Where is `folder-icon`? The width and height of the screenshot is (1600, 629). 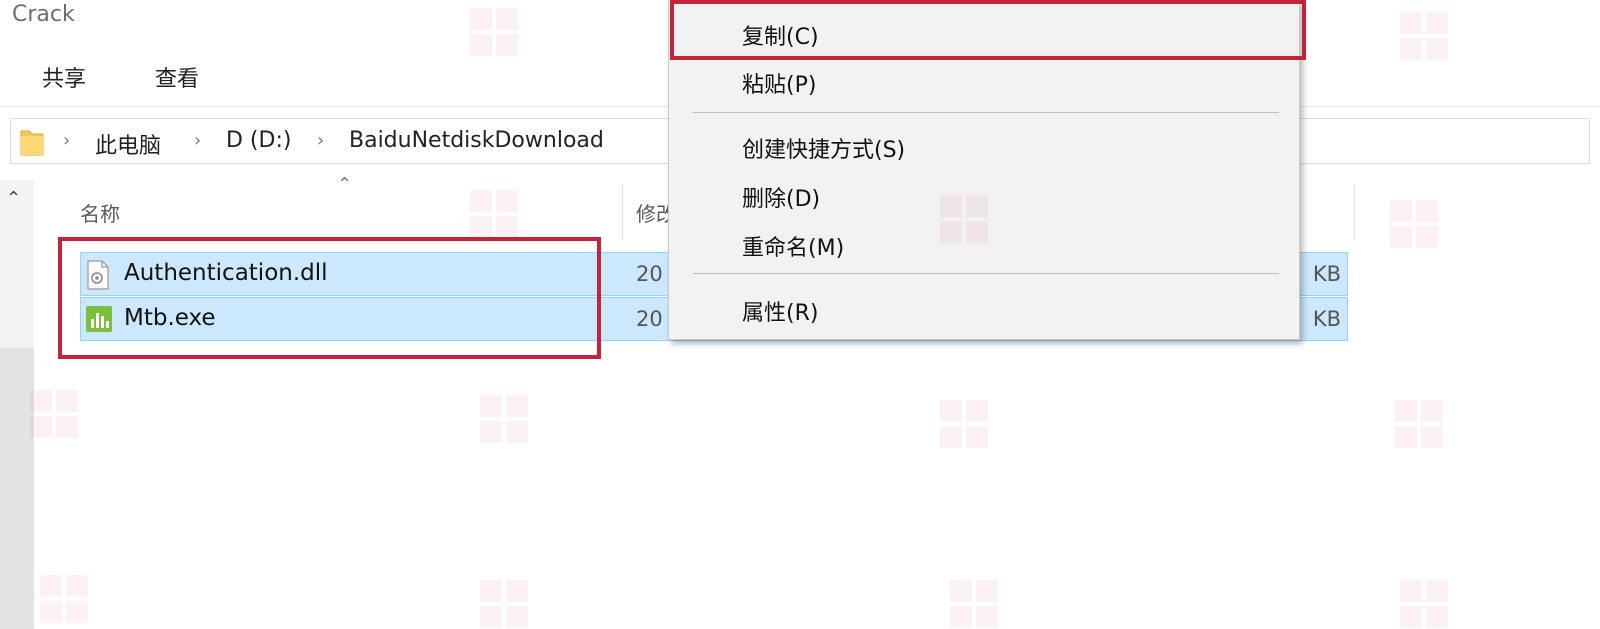 folder-icon is located at coordinates (32, 144).